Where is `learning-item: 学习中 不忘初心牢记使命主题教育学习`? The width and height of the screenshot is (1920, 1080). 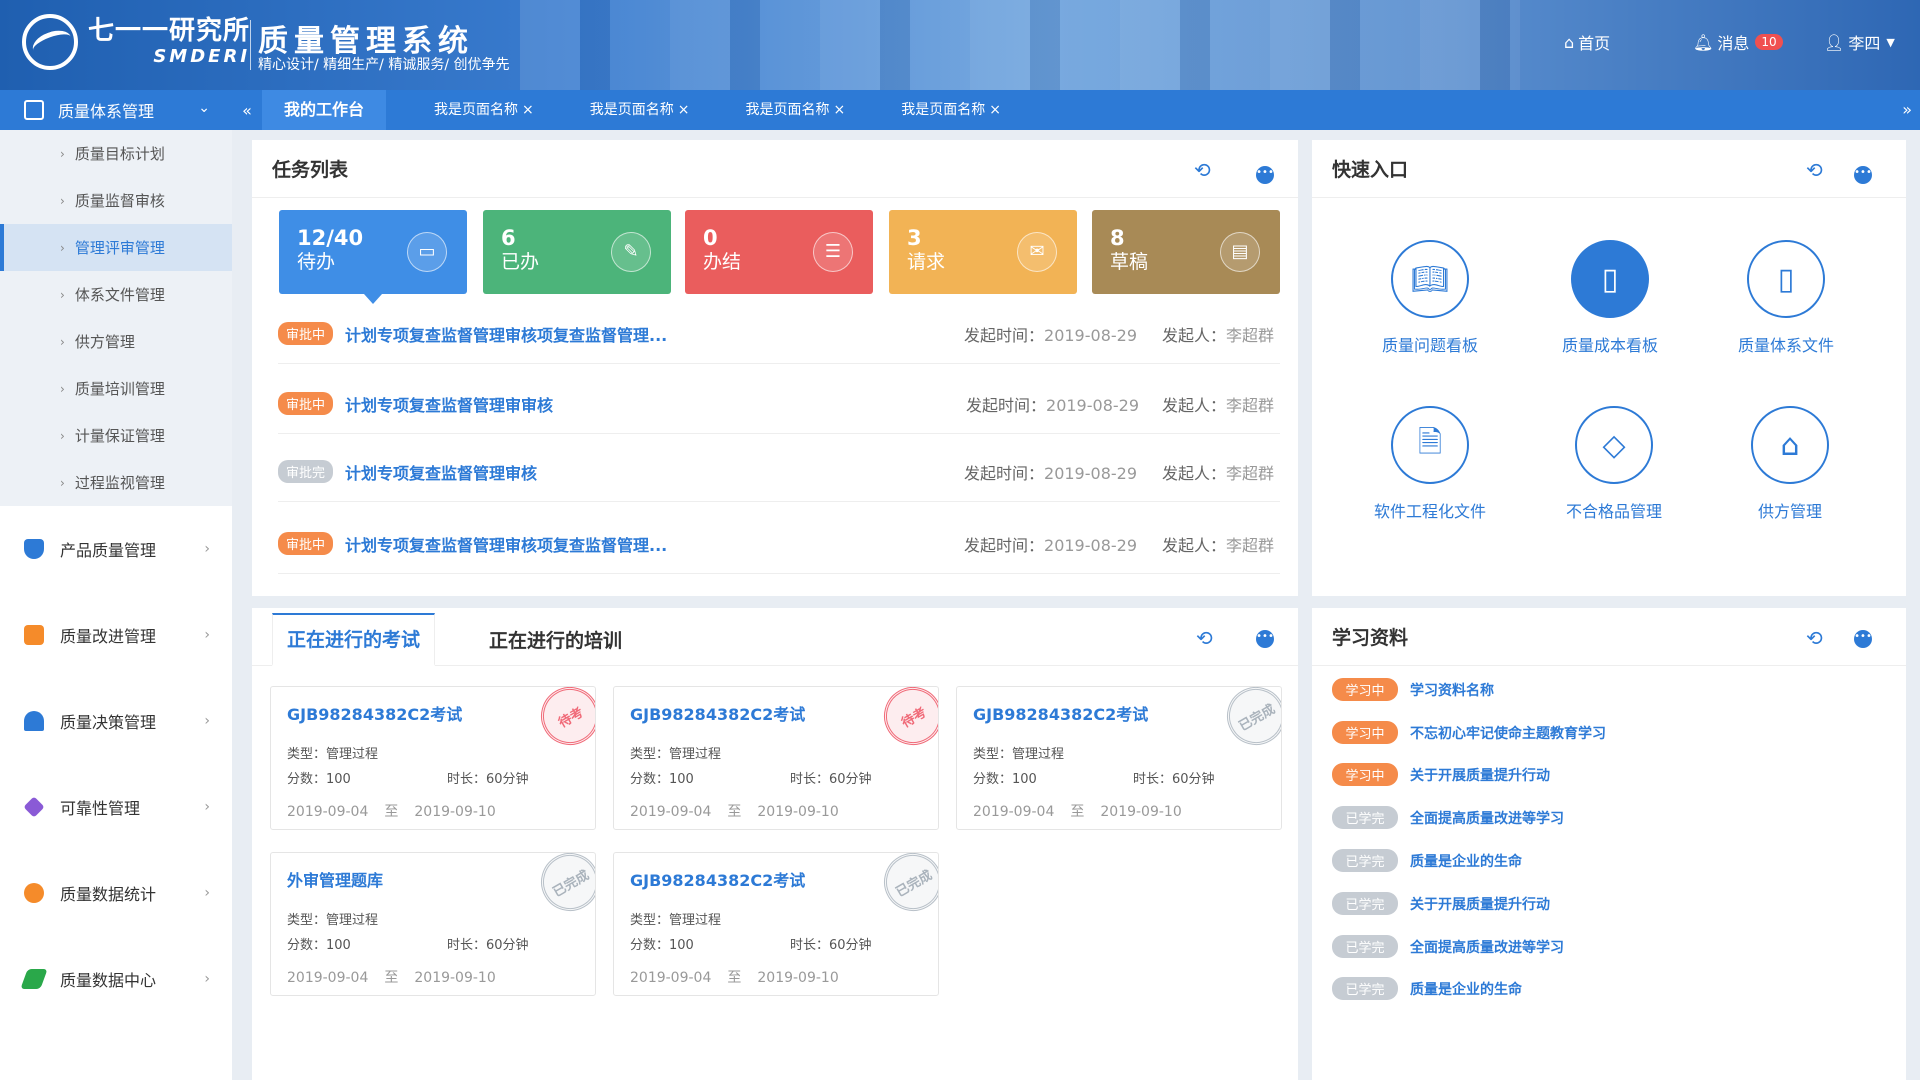
learning-item: 学习中 不忘初心牢记使命主题教育学习 is located at coordinates (1469, 732).